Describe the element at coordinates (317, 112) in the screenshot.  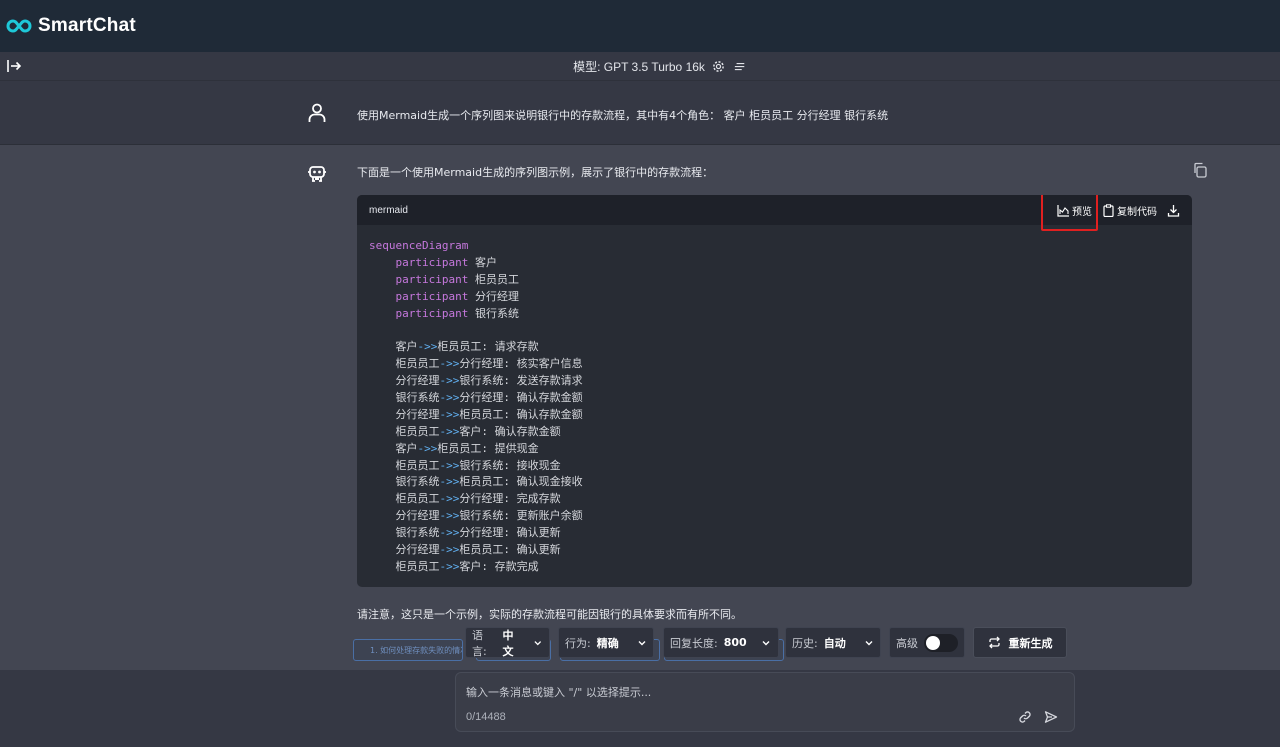
I see `user-avatar-icon` at that location.